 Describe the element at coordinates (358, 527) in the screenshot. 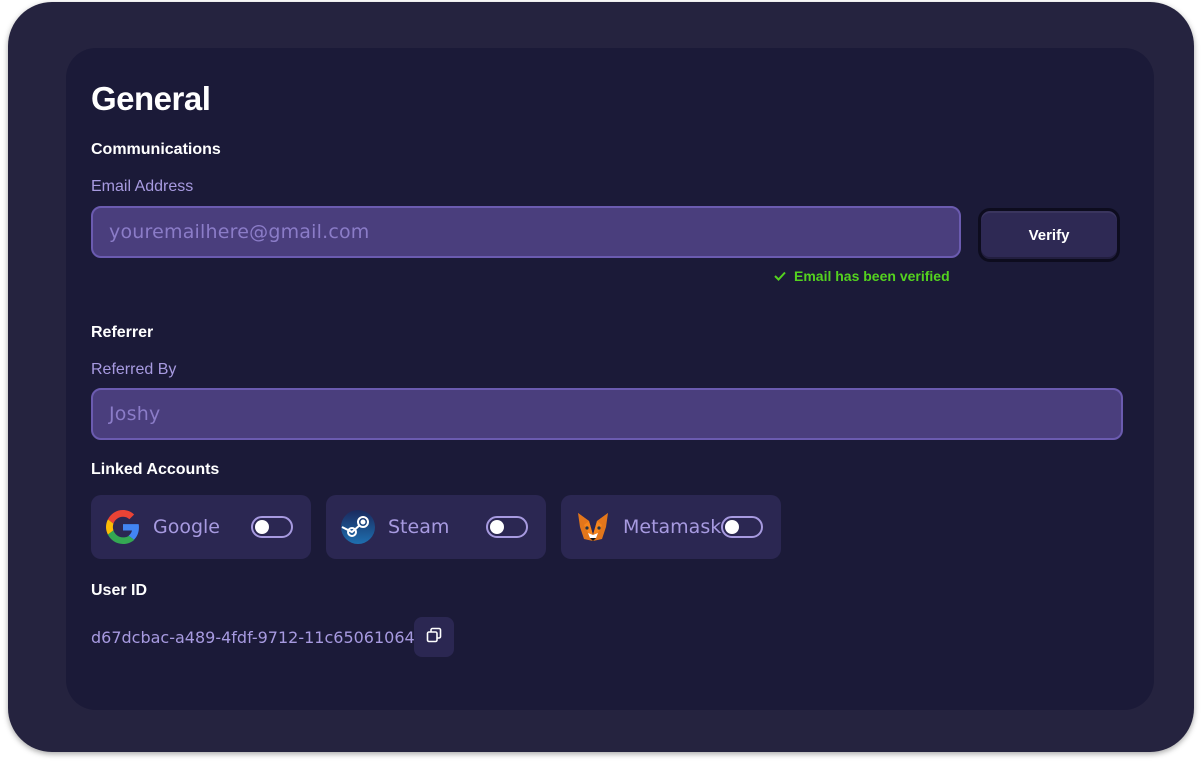

I see `steam-icon` at that location.